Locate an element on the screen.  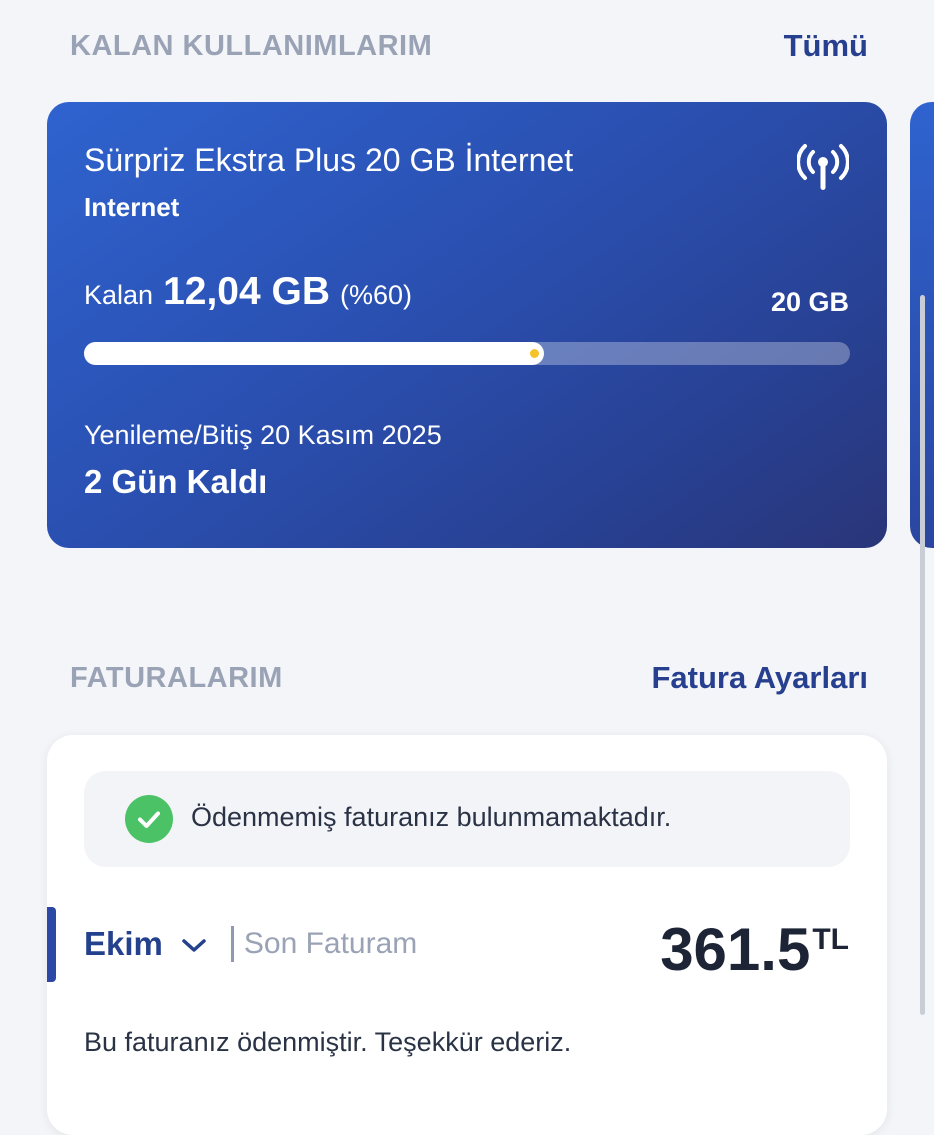
no-unpaid-notice: Ödenmemiş faturanız bulunmamaktadır. is located at coordinates (467, 819).